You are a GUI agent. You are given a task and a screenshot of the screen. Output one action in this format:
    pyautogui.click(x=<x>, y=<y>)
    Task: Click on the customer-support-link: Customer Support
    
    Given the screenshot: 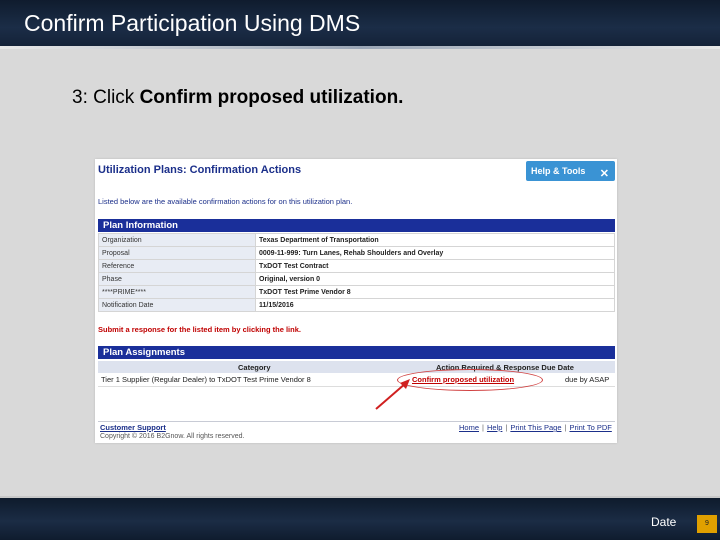 What is the action you would take?
    pyautogui.click(x=133, y=427)
    